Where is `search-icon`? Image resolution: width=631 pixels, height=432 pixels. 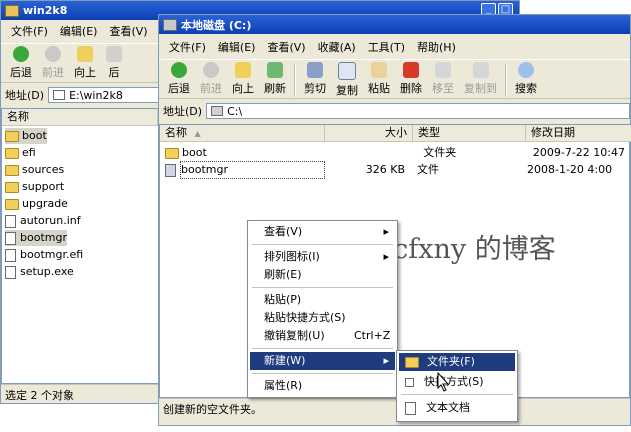
search-icon is located at coordinates (526, 70).